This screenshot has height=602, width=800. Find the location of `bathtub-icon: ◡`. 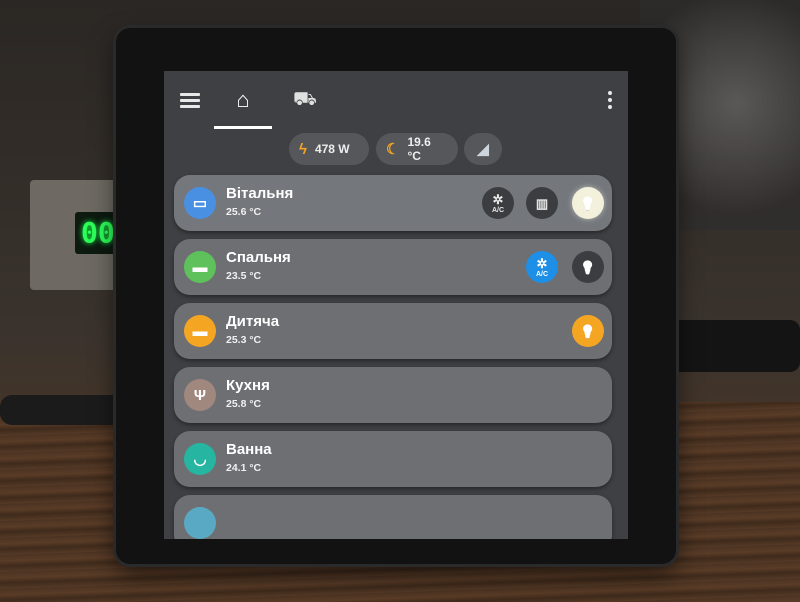

bathtub-icon: ◡ is located at coordinates (200, 459).